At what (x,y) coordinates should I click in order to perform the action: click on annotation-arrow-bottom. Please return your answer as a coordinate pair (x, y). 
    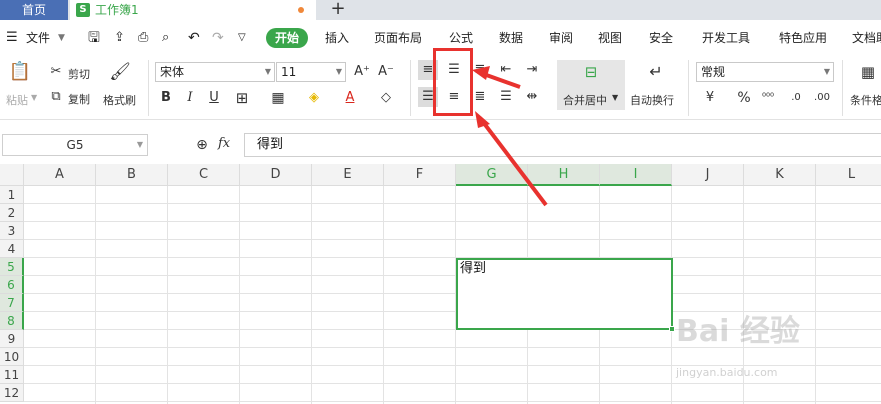
    Looking at the image, I should click on (513, 161).